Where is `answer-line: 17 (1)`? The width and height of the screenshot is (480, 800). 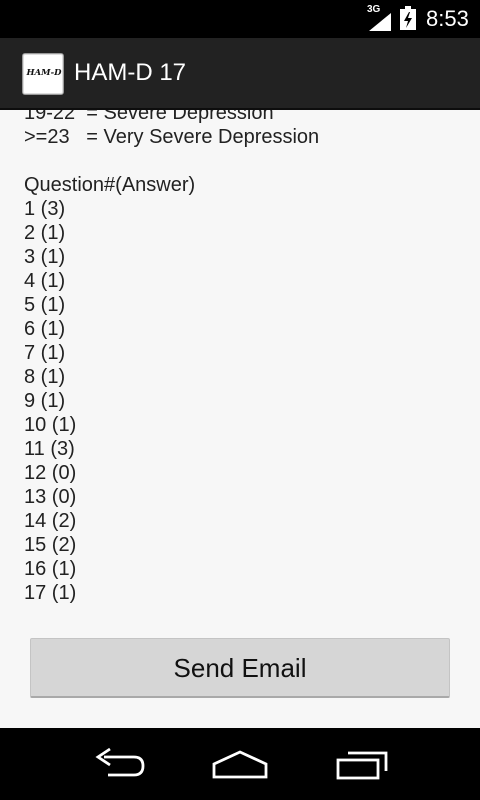 answer-line: 17 (1) is located at coordinates (50, 593).